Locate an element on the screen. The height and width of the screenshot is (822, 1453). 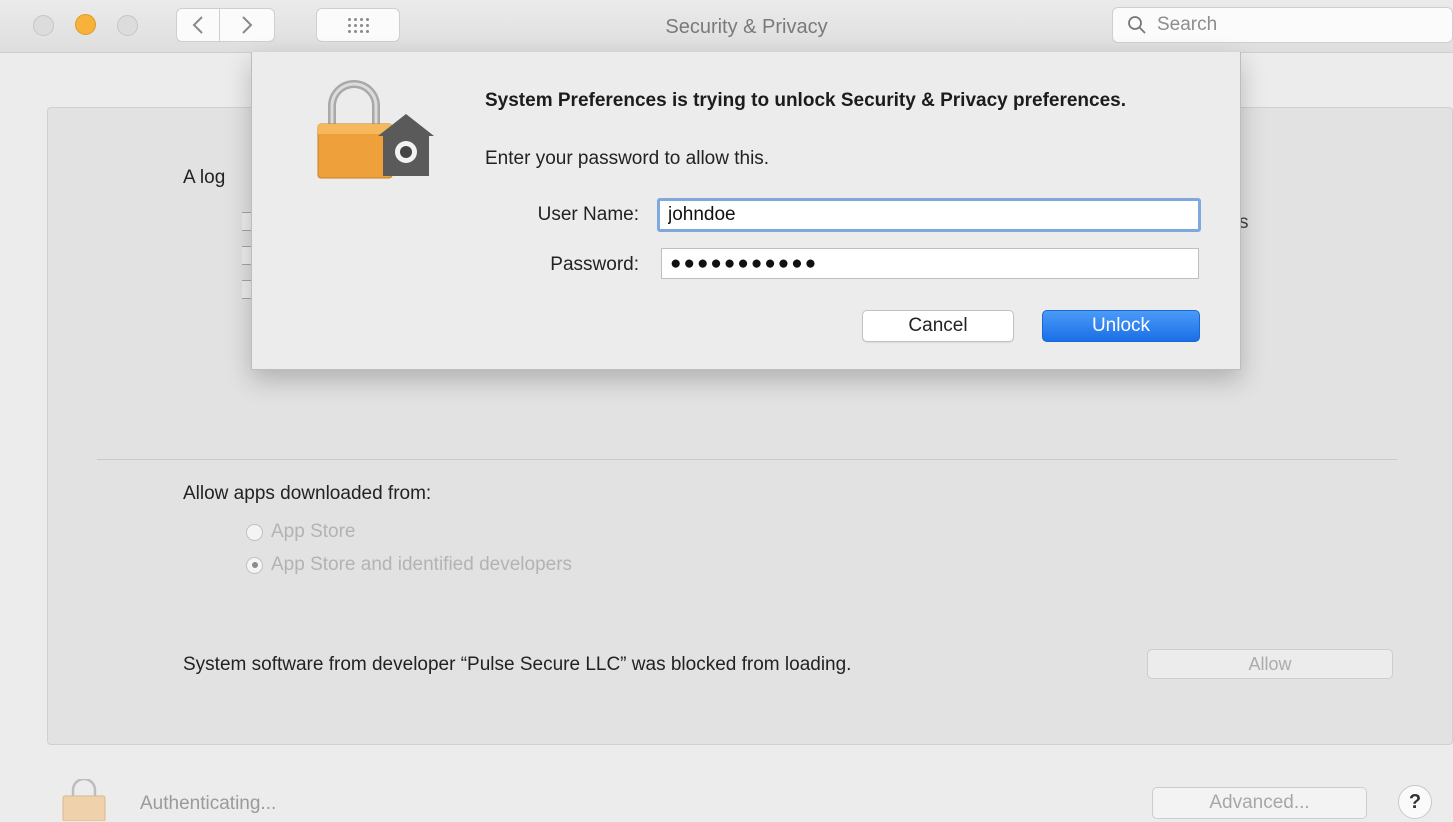
user-name-field is located at coordinates (929, 215).